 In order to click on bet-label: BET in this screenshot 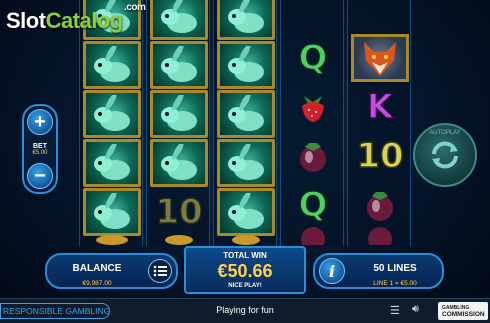, I will do `click(39, 146)`.